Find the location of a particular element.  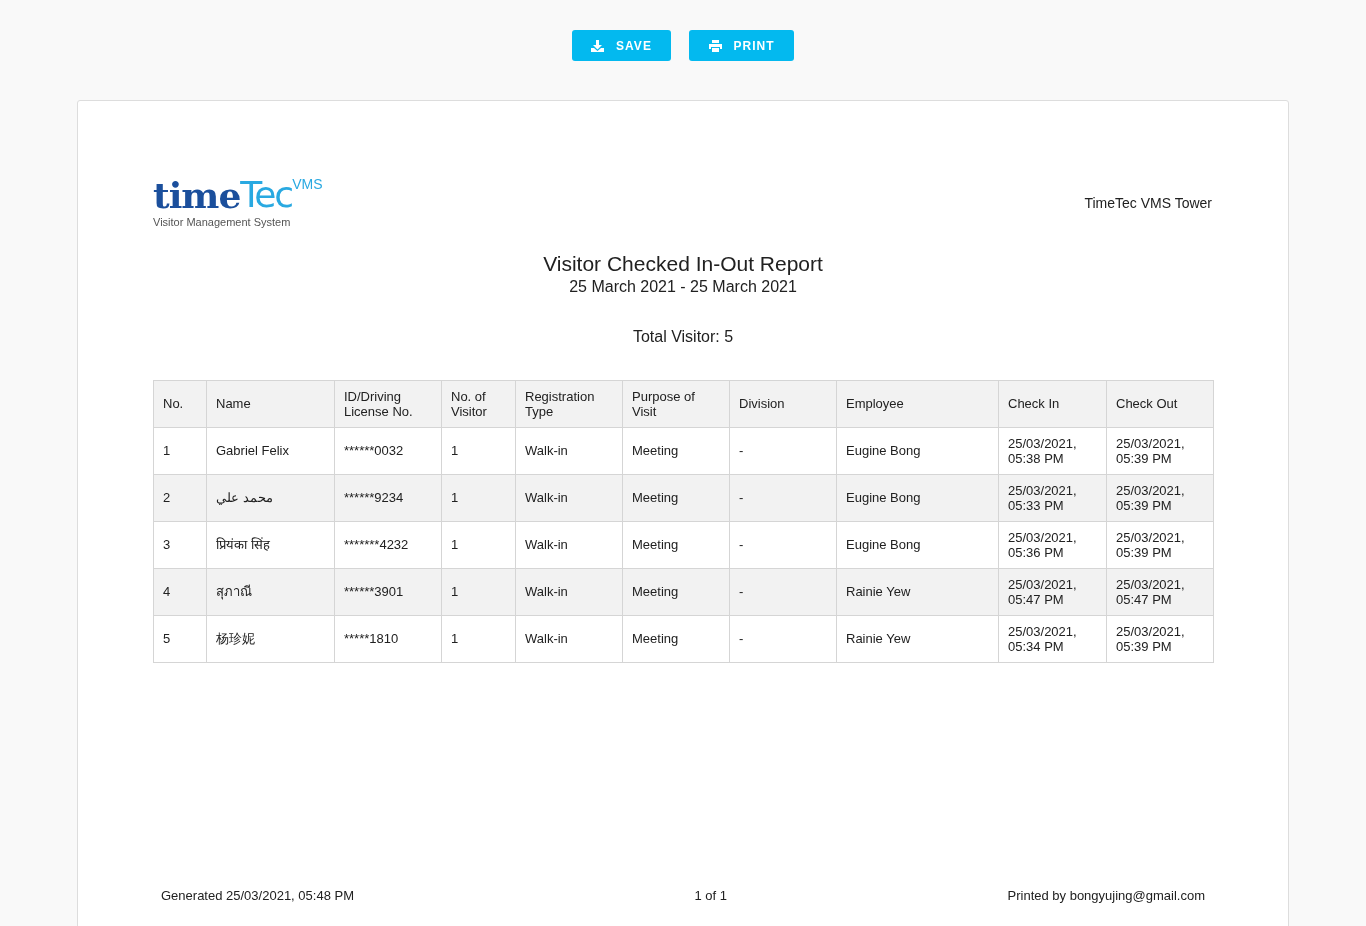

page-number: 1 of 1 is located at coordinates (710, 896).